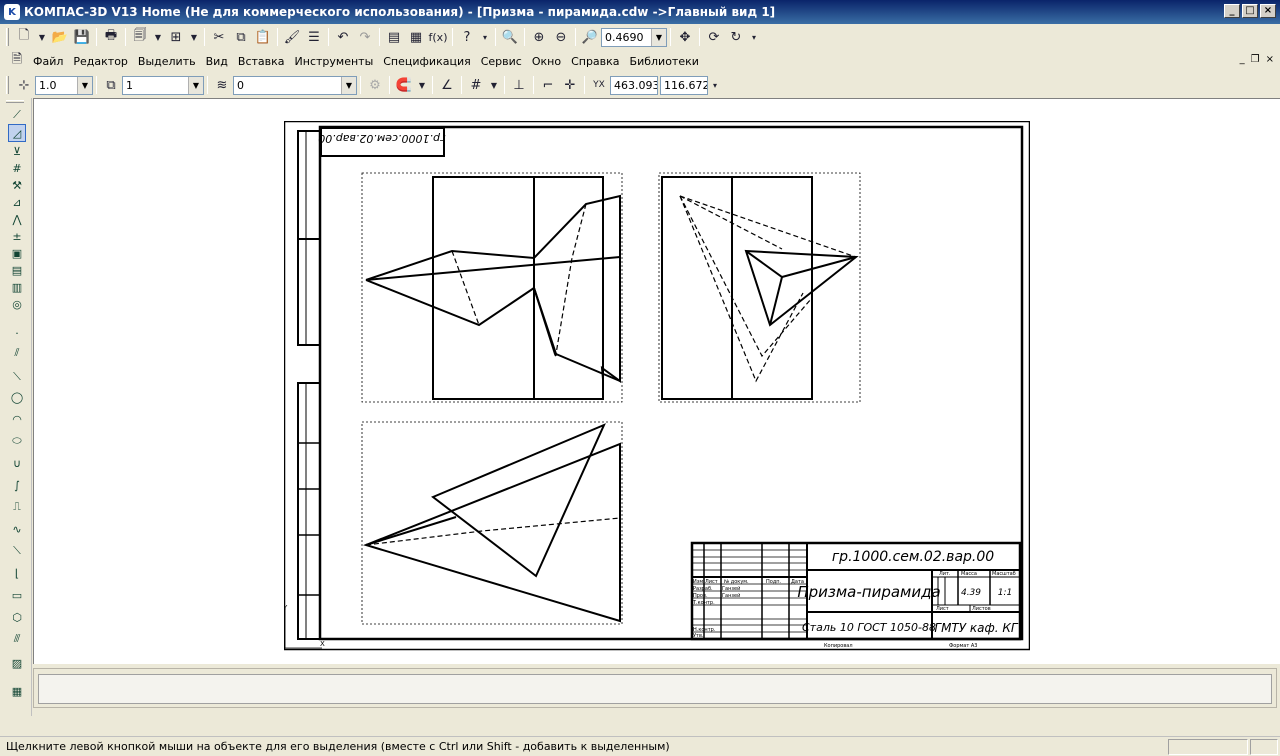 This screenshot has height=756, width=1280. Describe the element at coordinates (42, 37) in the screenshot. I see `new-dropdown-icon: ▼` at that location.